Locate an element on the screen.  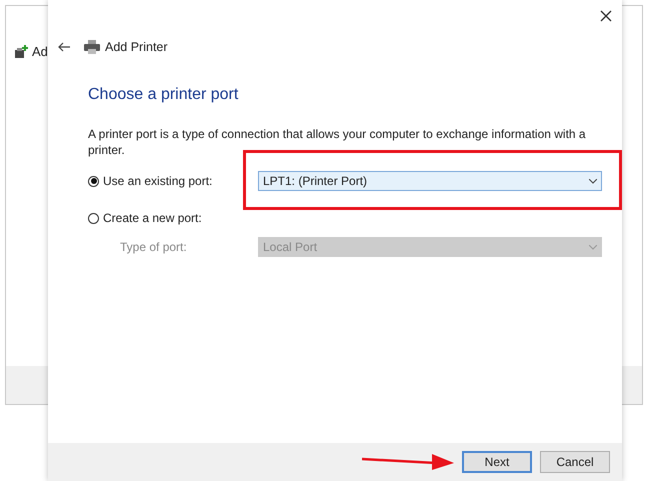
printer-add-icon is located at coordinates (21, 51).